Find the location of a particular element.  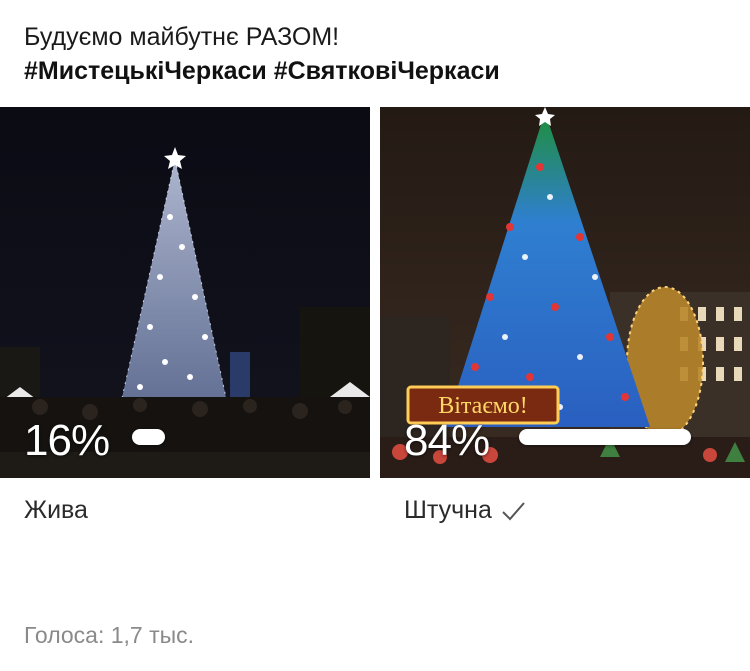

option-label-live: Жива is located at coordinates (56, 510).